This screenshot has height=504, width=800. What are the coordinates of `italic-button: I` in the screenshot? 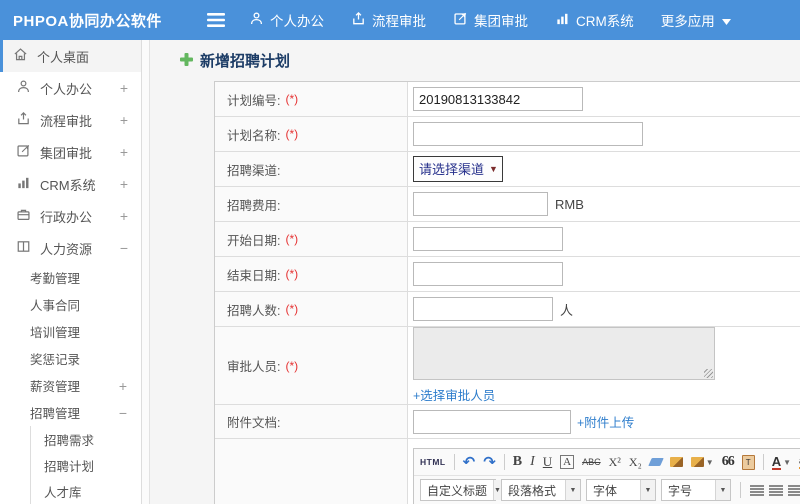 It's located at (532, 462).